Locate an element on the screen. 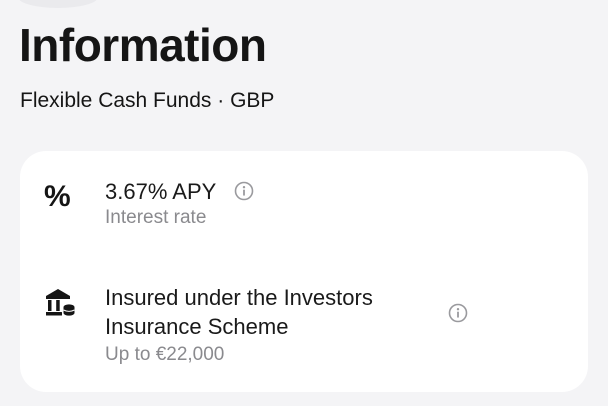 The width and height of the screenshot is (608, 406). interest-rate-label: Interest rate is located at coordinates (156, 217).